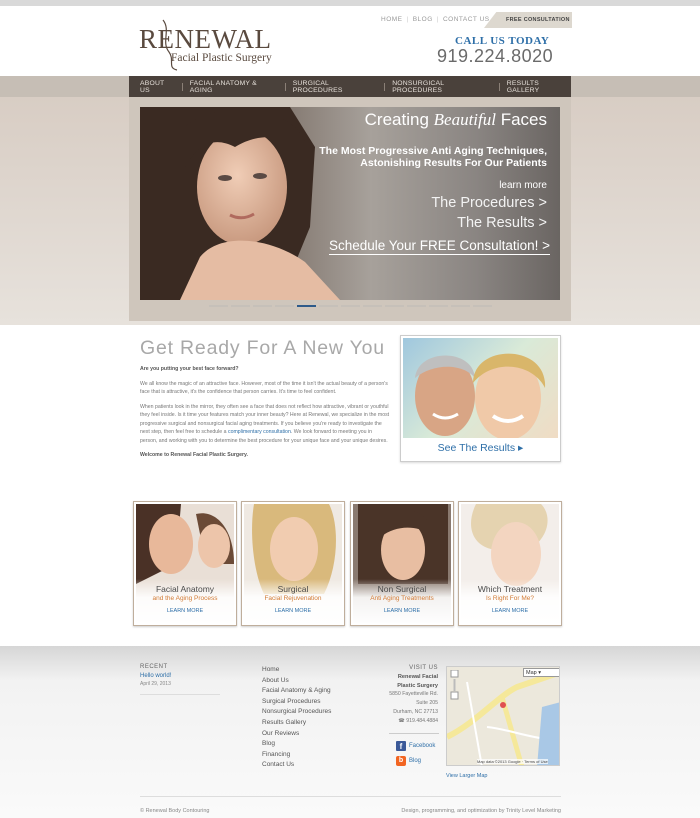 The height and width of the screenshot is (818, 700). I want to click on free-consultation-tab: FREE CONSULTATION, so click(528, 20).